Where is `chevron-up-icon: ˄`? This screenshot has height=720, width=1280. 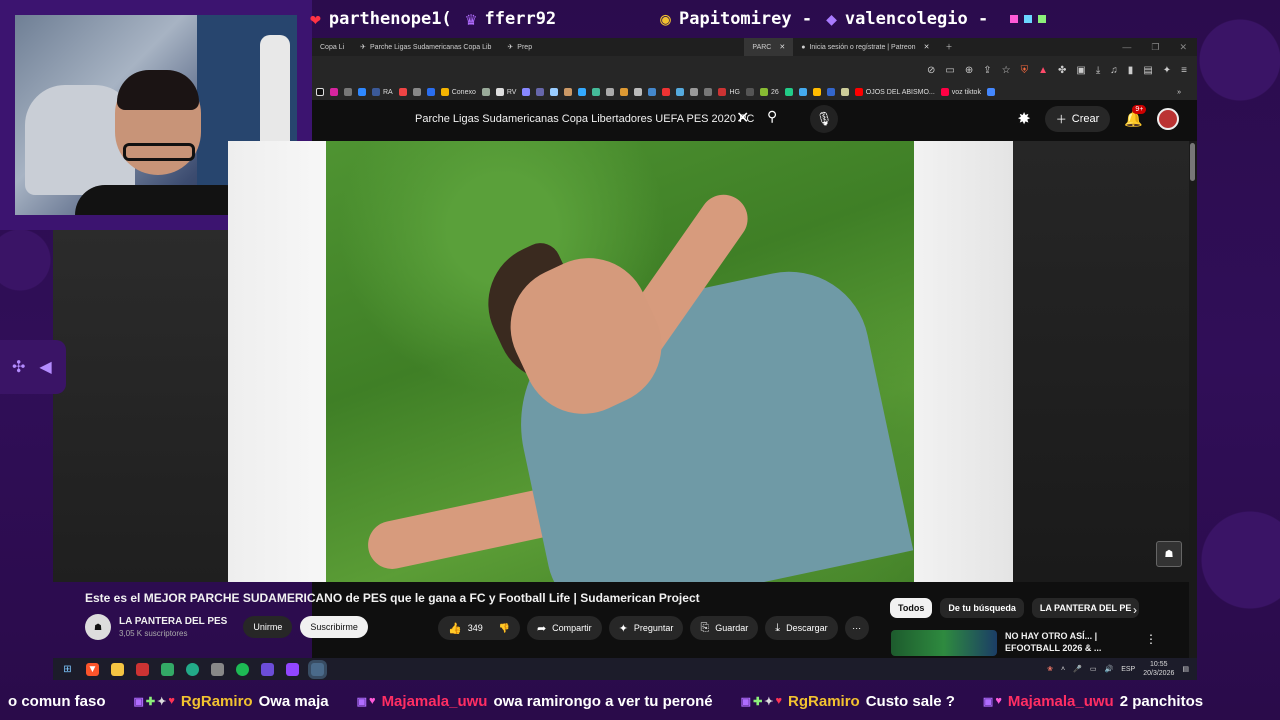
chevron-up-icon: ˄ is located at coordinates (1063, 669).